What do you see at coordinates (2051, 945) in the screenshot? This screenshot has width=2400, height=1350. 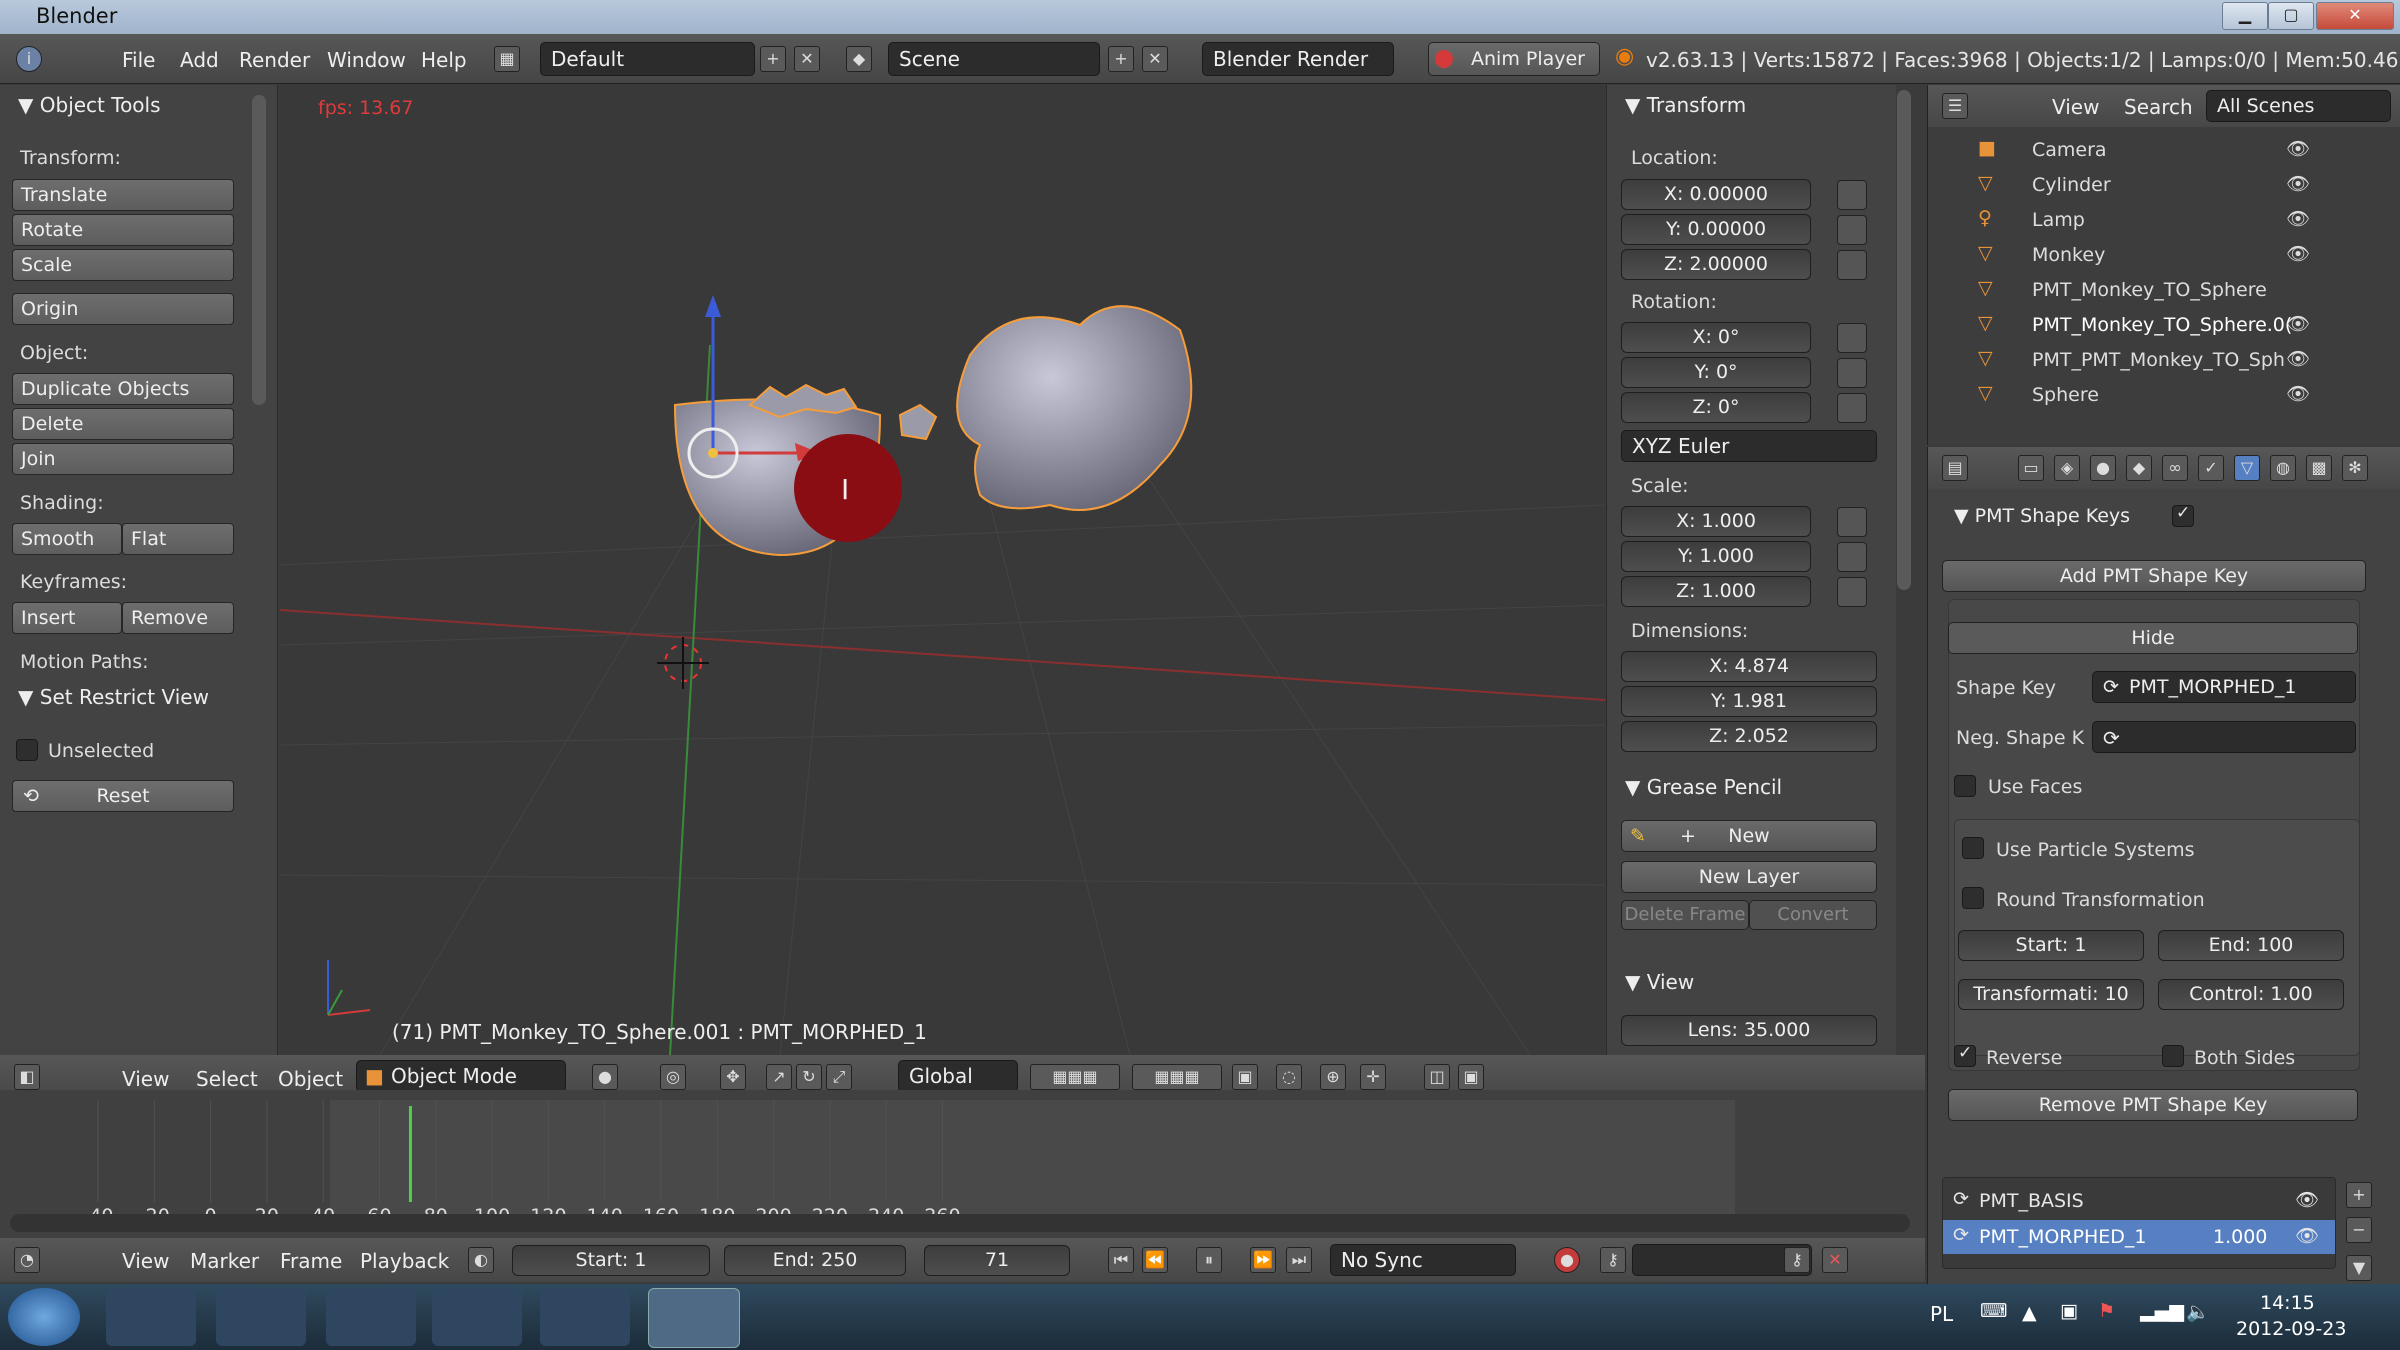 I see `start-field: Start: 1` at bounding box center [2051, 945].